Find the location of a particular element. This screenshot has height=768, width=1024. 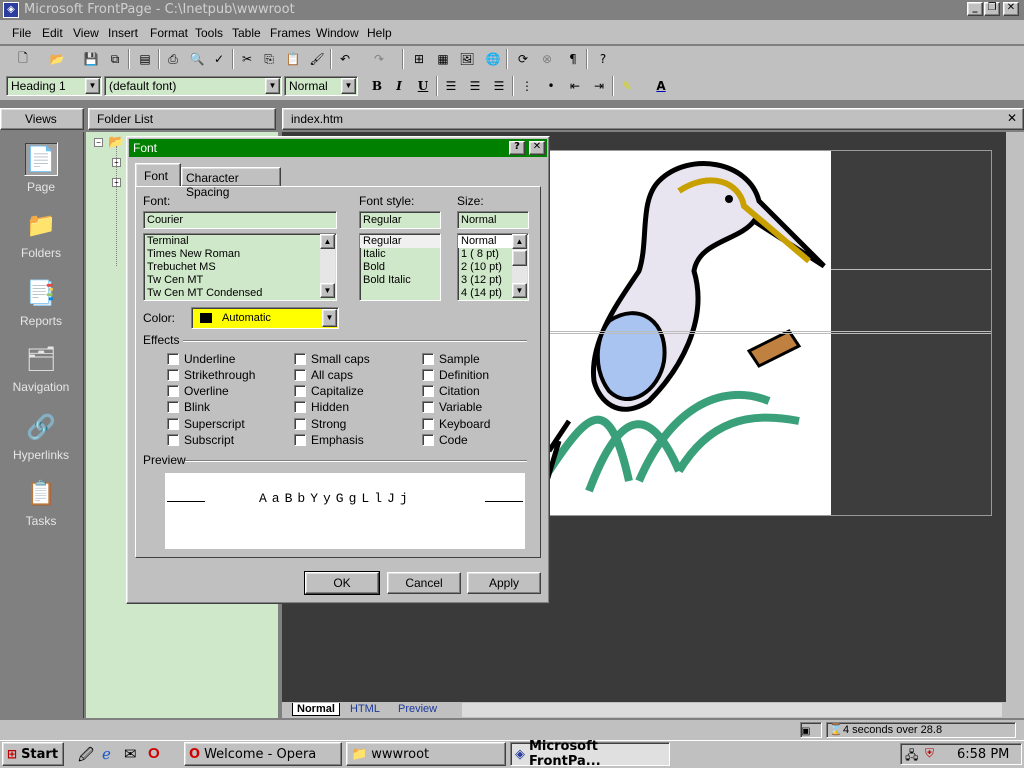

small-caps-checkbox is located at coordinates (300, 359).